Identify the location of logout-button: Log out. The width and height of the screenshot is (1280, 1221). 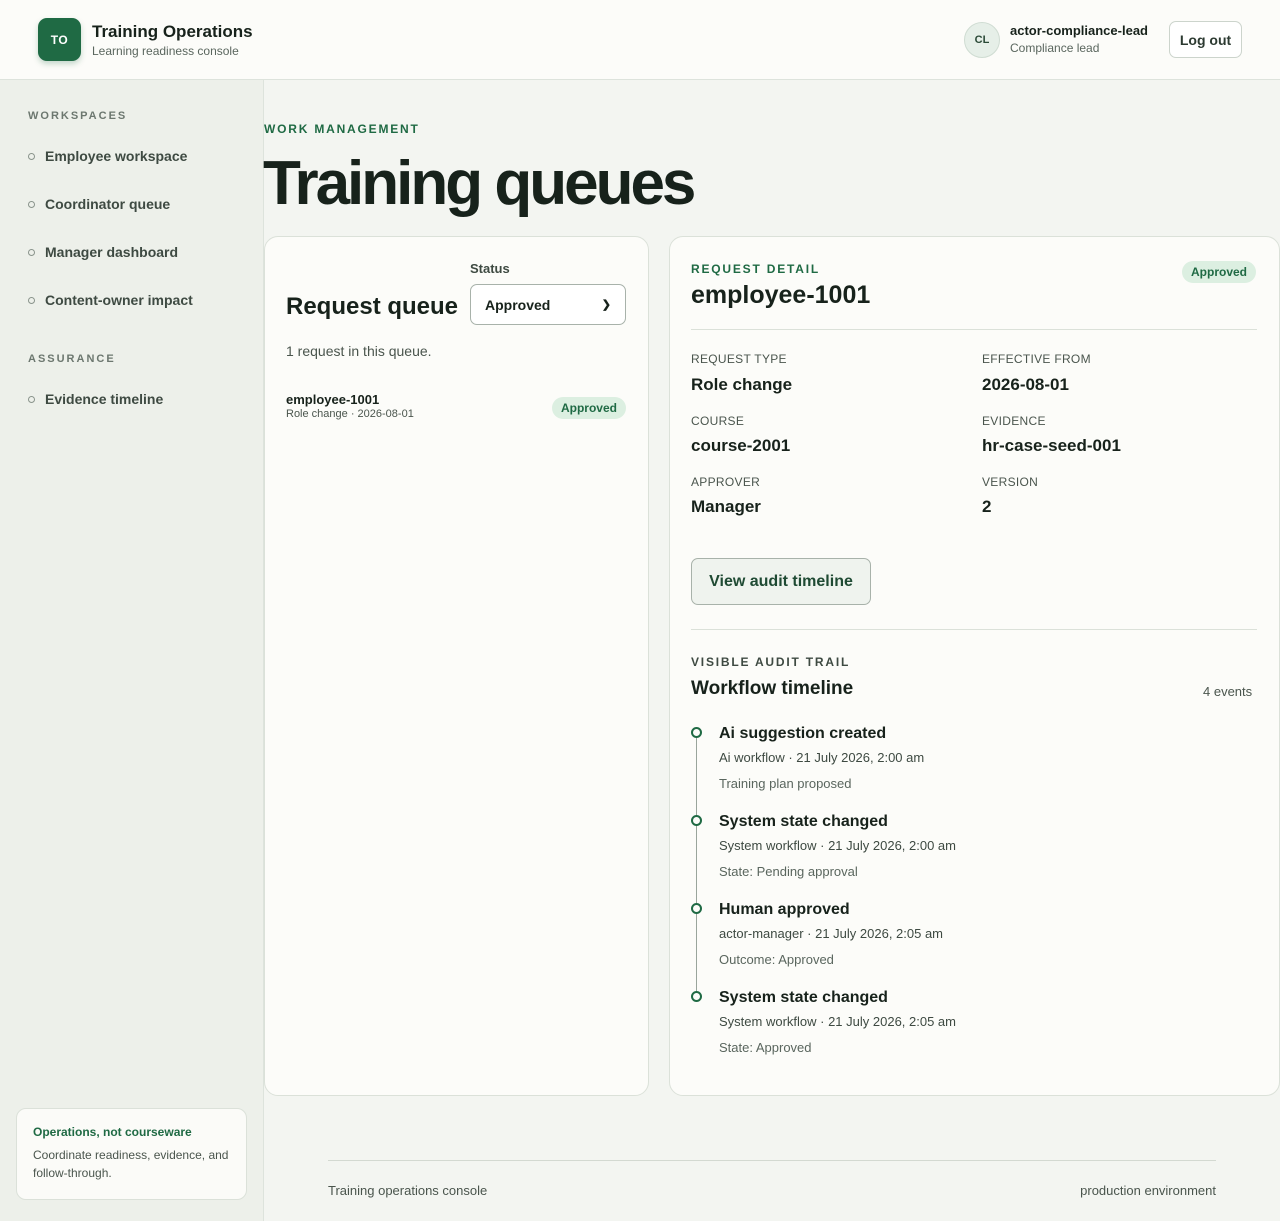
(1205, 39).